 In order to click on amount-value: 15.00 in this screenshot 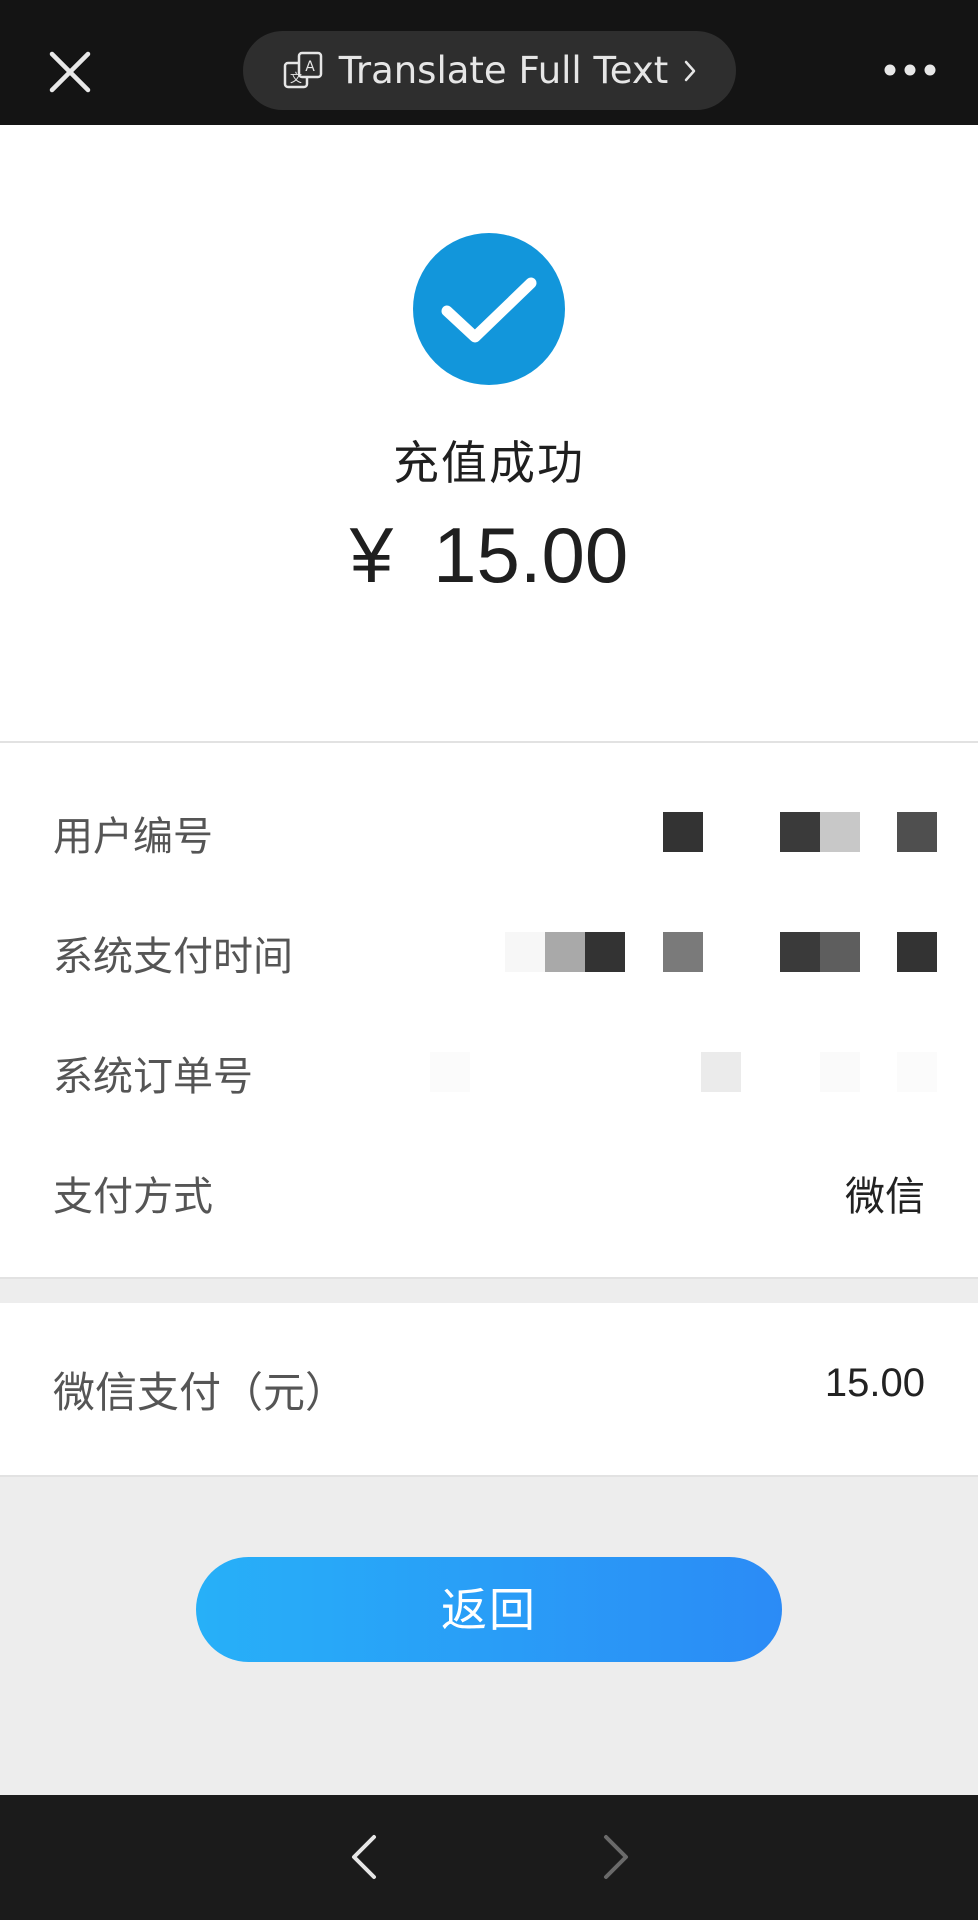, I will do `click(531, 555)`.